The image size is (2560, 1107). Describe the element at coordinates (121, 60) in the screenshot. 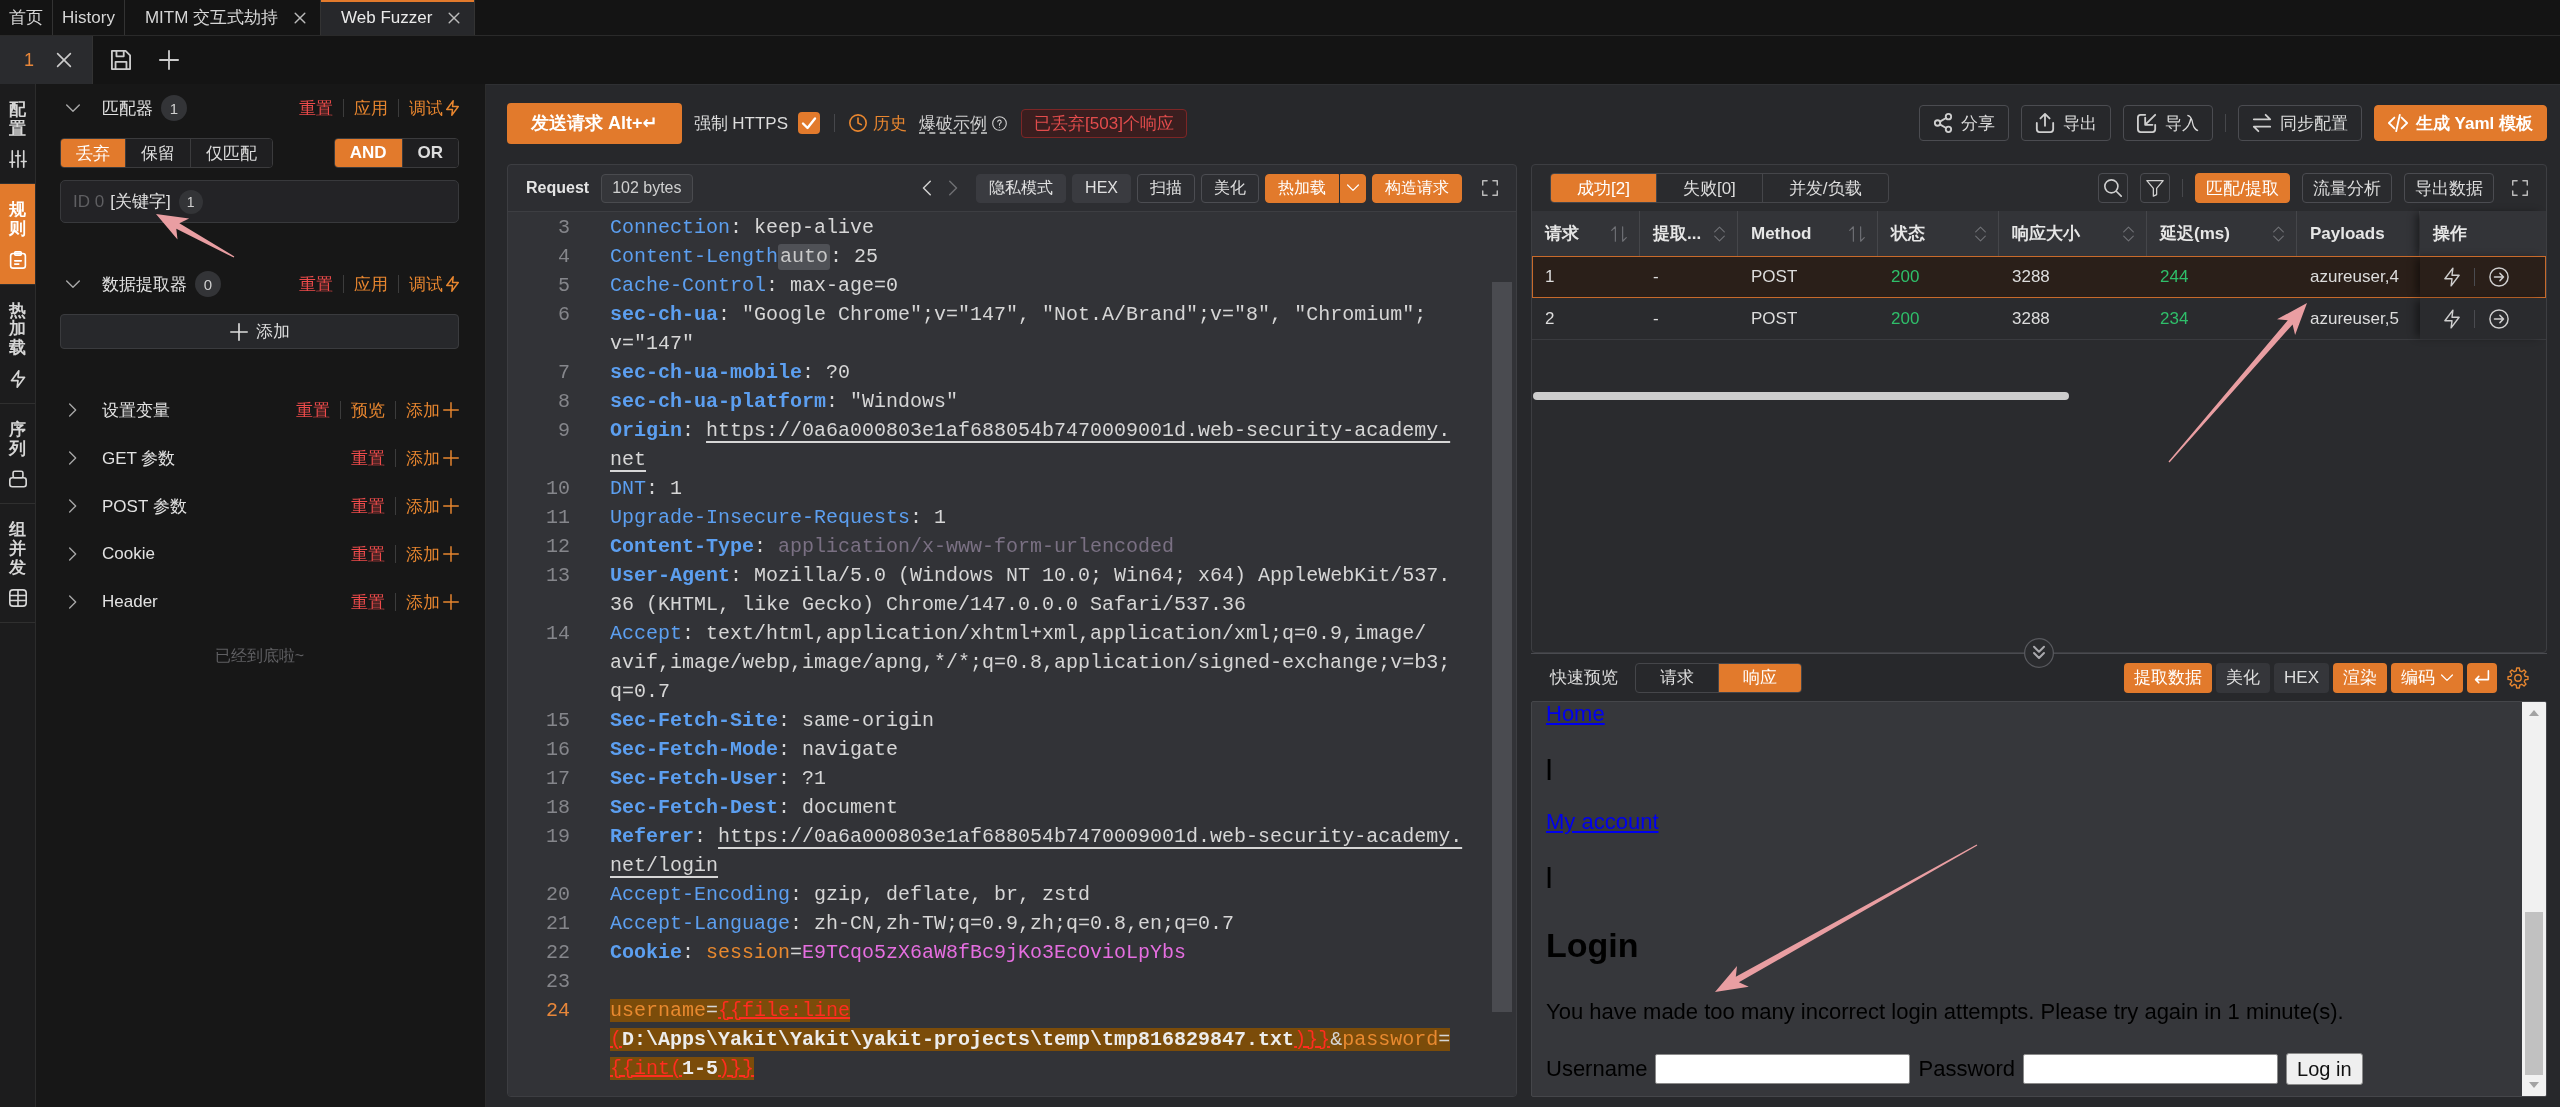

I see `save-icon` at that location.